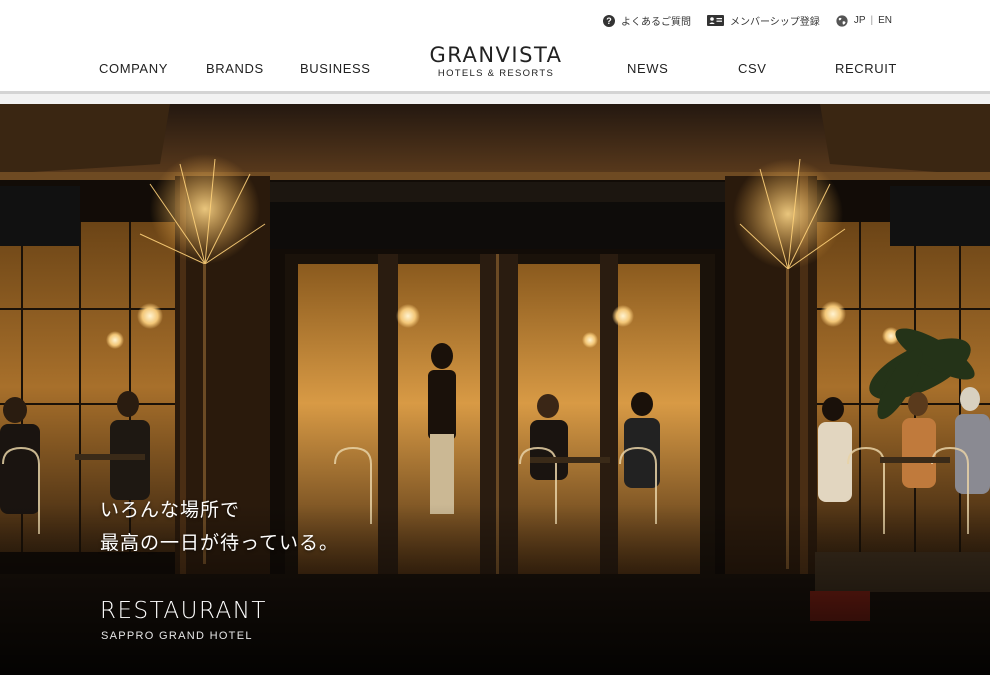 The height and width of the screenshot is (675, 990). Describe the element at coordinates (495, 99) in the screenshot. I see `header-gap` at that location.